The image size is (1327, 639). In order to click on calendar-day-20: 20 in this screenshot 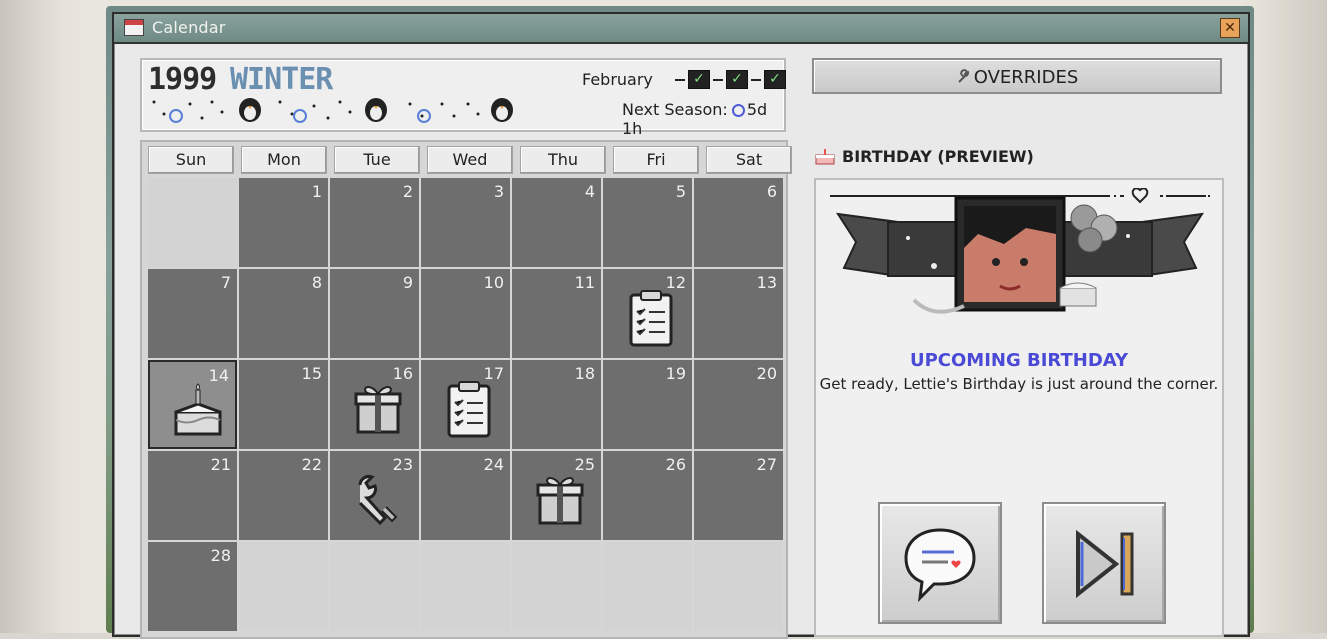, I will do `click(738, 404)`.